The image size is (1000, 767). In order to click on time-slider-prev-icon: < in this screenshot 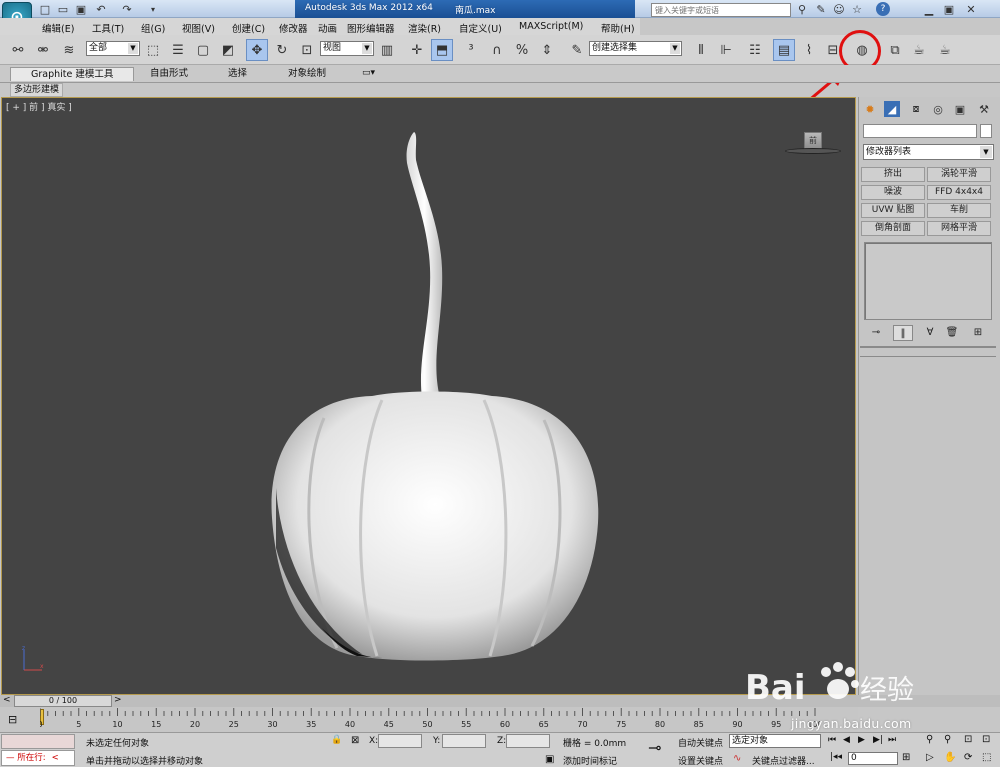, I will do `click(7, 700)`.